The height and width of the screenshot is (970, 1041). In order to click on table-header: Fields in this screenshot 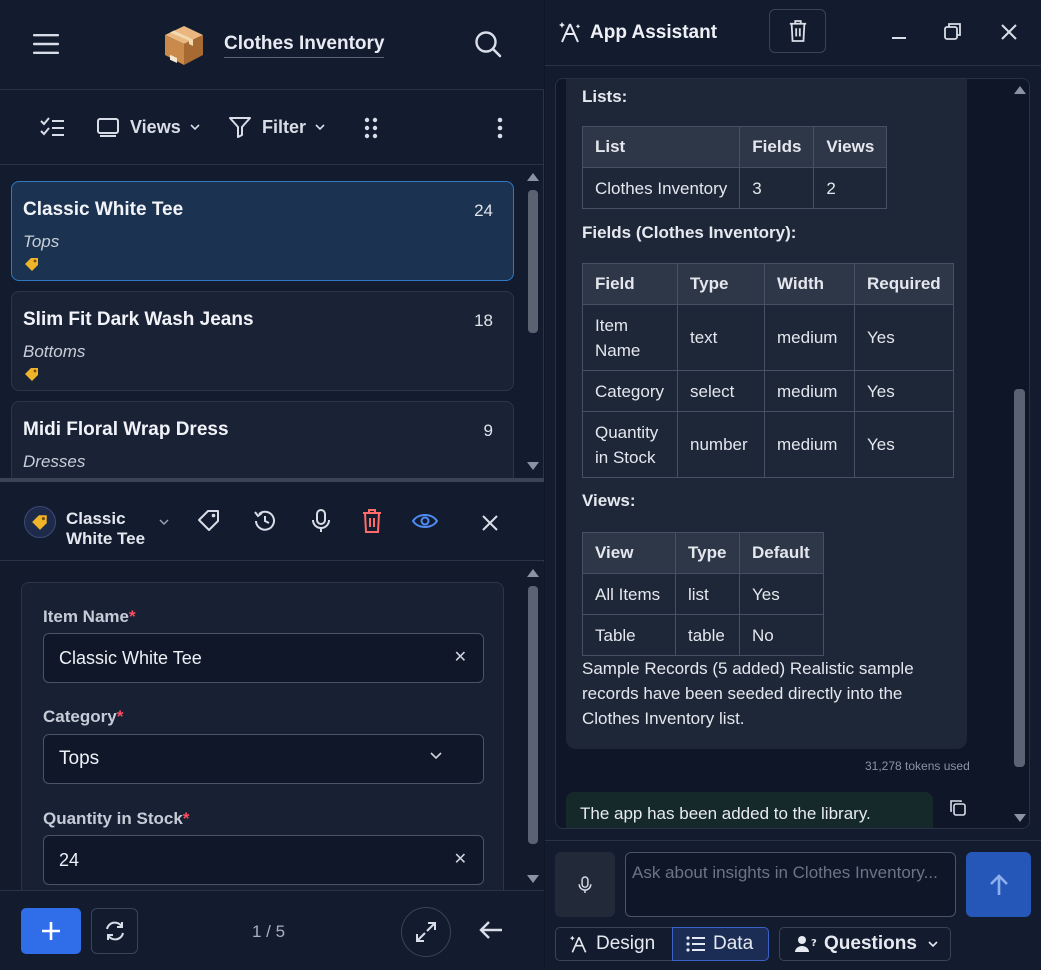, I will do `click(777, 147)`.